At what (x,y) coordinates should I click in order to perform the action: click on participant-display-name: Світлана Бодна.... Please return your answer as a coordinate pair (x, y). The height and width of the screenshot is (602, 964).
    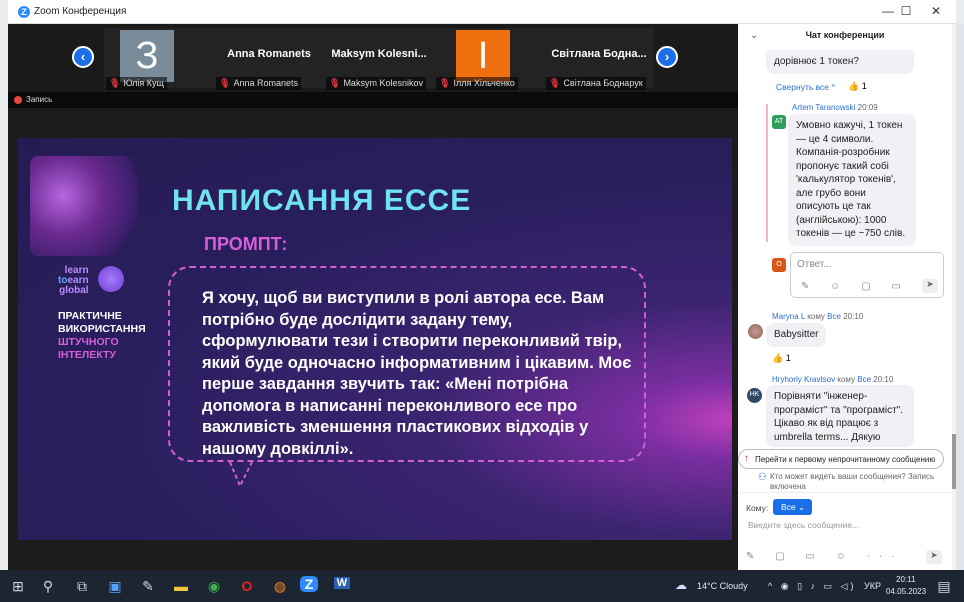
    Looking at the image, I should click on (599, 54).